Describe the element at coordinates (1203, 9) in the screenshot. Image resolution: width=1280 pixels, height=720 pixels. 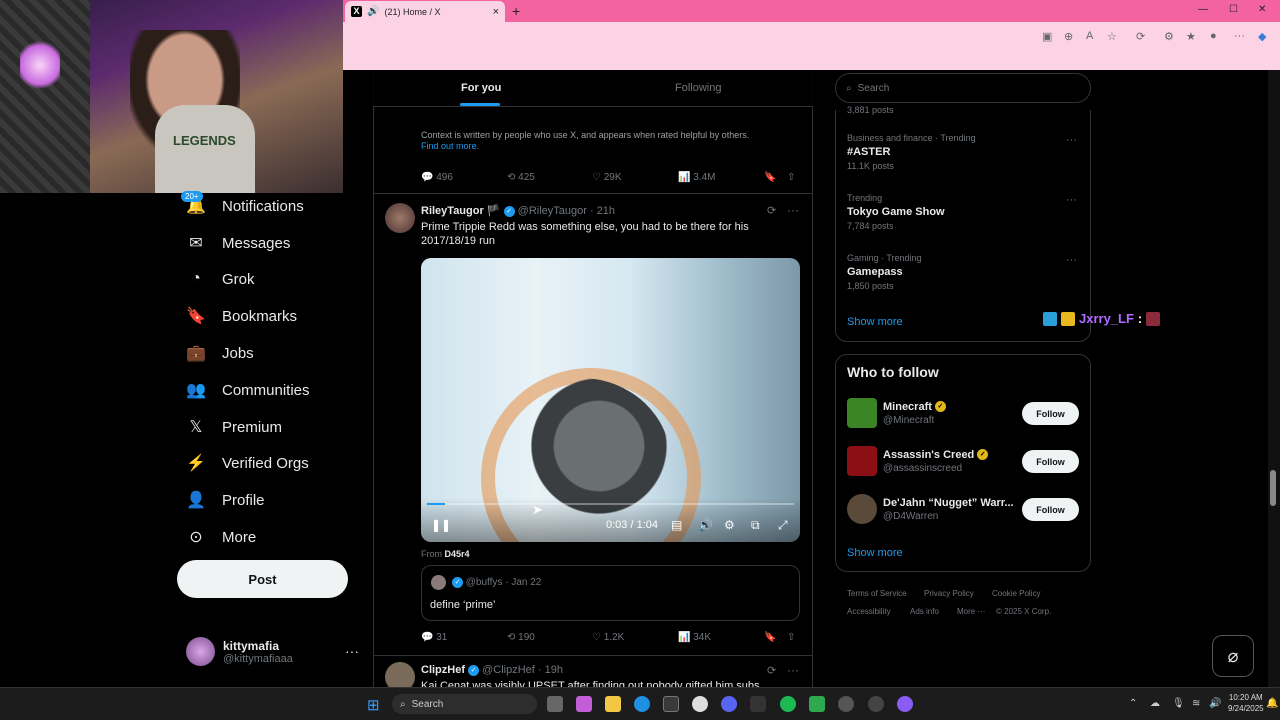
I see `minimize-button: —` at that location.